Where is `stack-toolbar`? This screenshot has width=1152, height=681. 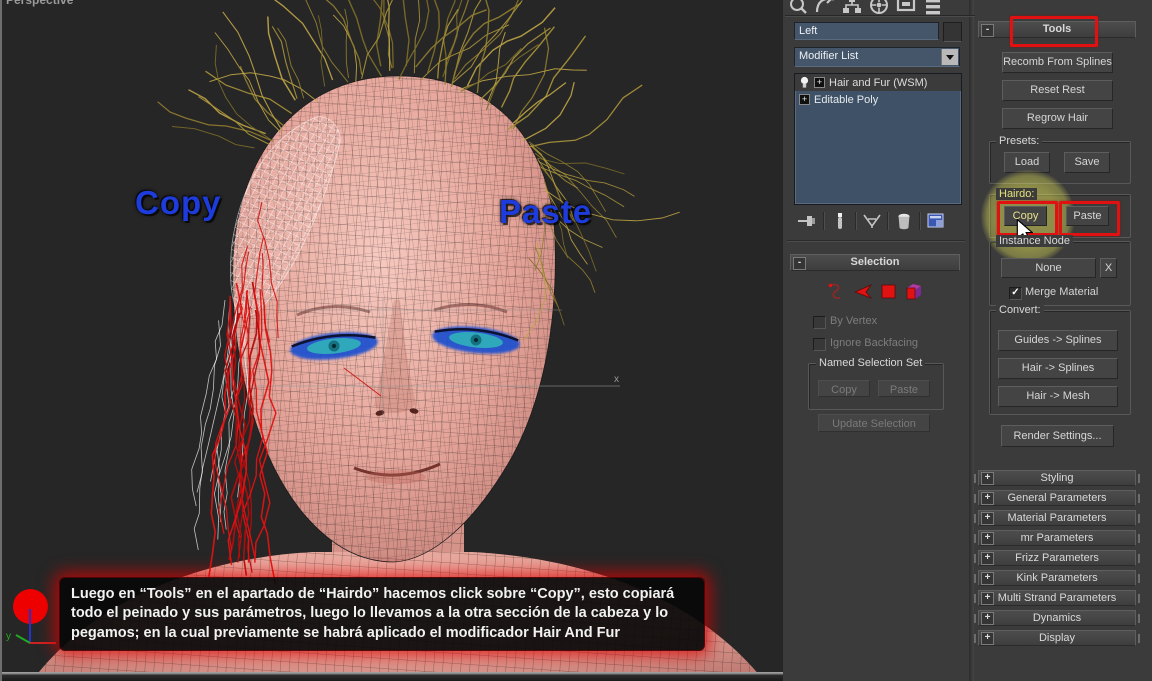 stack-toolbar is located at coordinates (876, 221).